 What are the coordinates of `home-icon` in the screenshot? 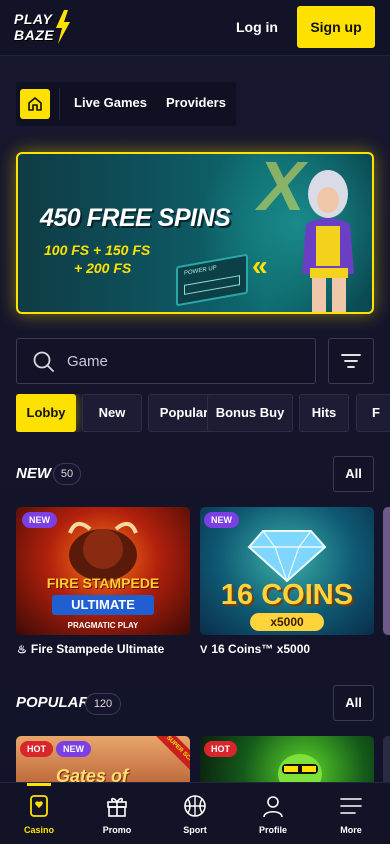 It's located at (35, 104).